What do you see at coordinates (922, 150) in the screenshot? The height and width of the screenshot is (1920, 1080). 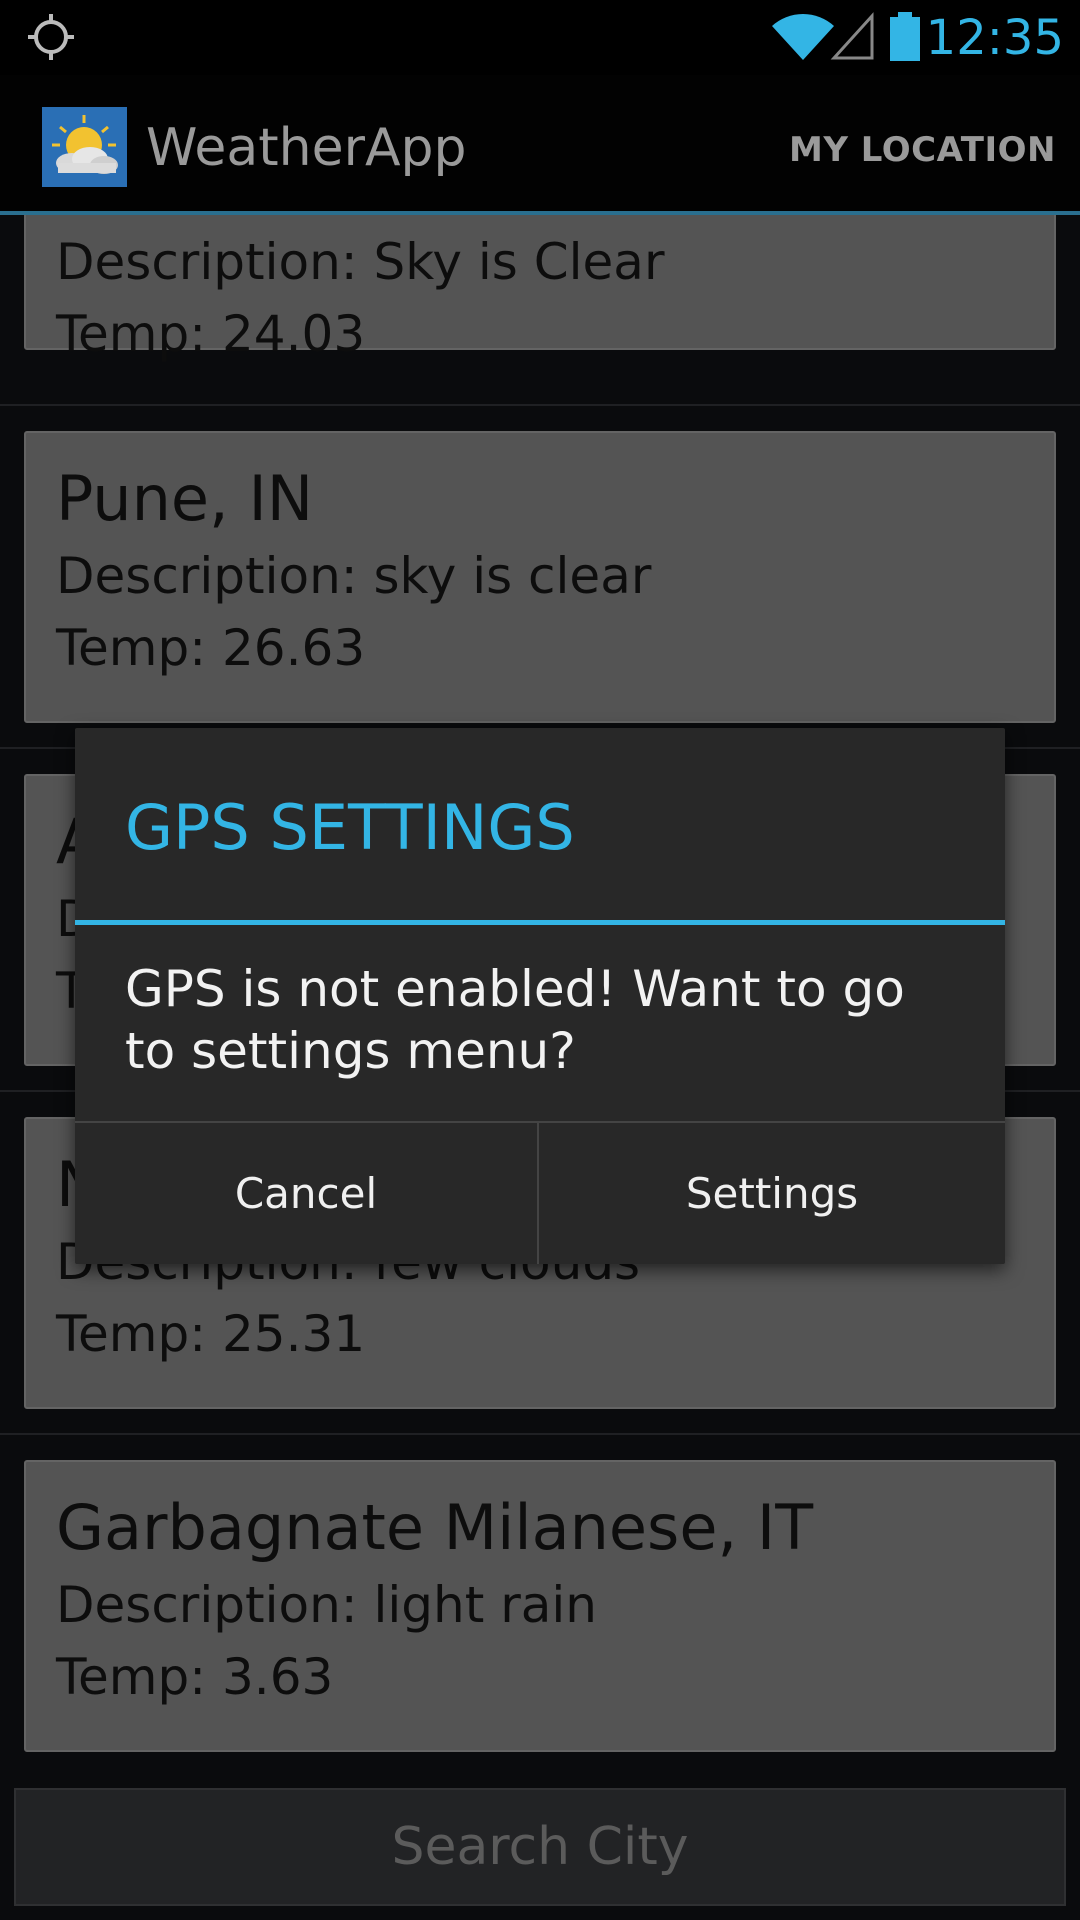 I see `my-location-button: MY LOCATION` at bounding box center [922, 150].